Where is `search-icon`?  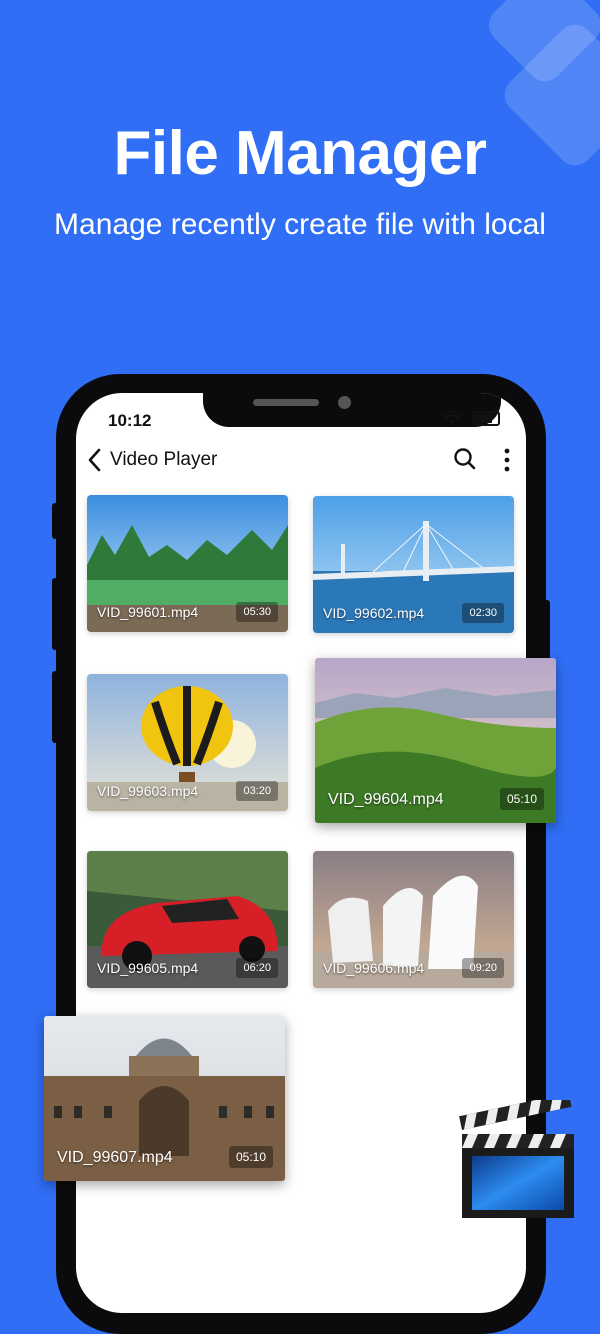
search-icon is located at coordinates (465, 459).